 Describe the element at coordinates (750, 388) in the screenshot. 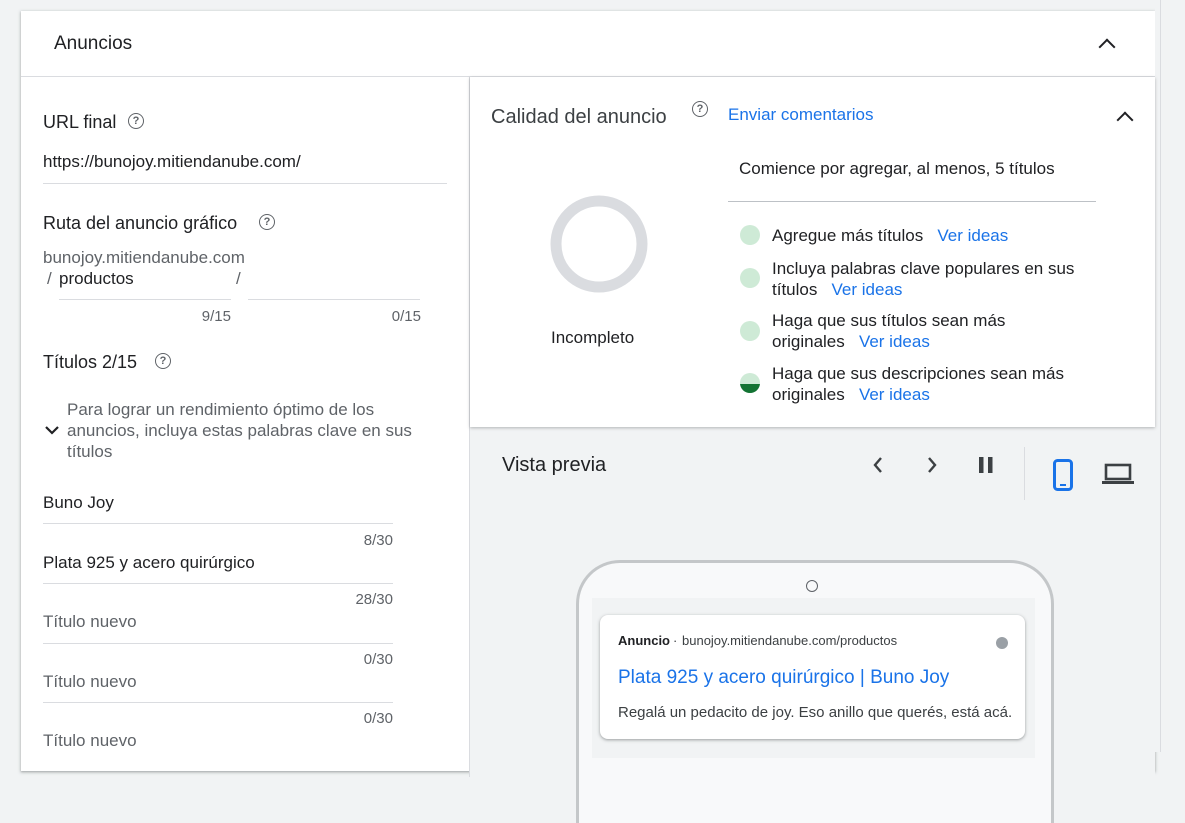

I see `status-dot-fill` at that location.